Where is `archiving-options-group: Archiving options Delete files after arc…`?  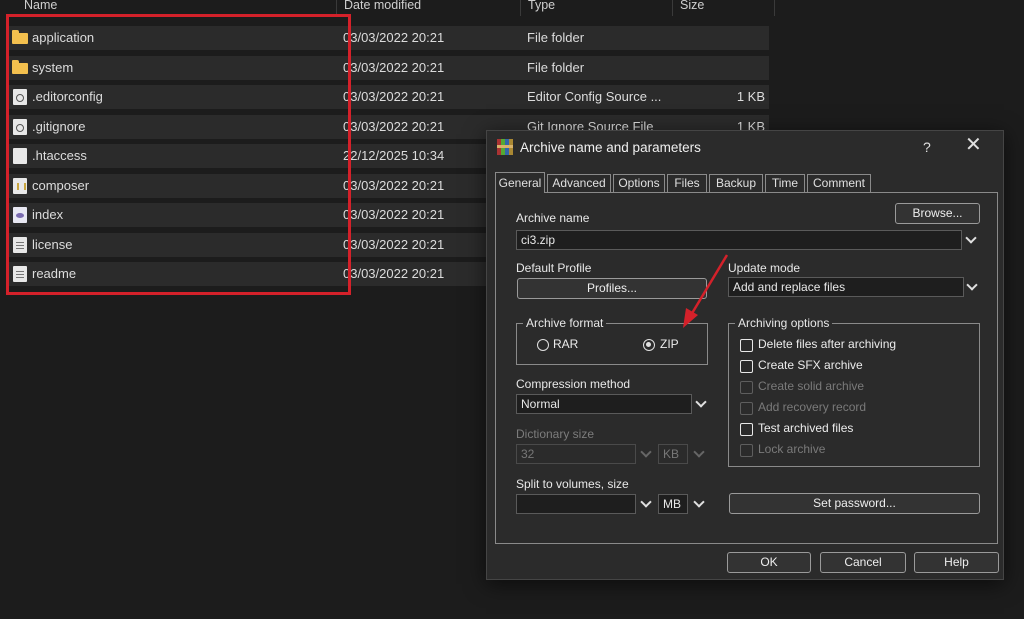 archiving-options-group: Archiving options Delete files after arc… is located at coordinates (854, 391).